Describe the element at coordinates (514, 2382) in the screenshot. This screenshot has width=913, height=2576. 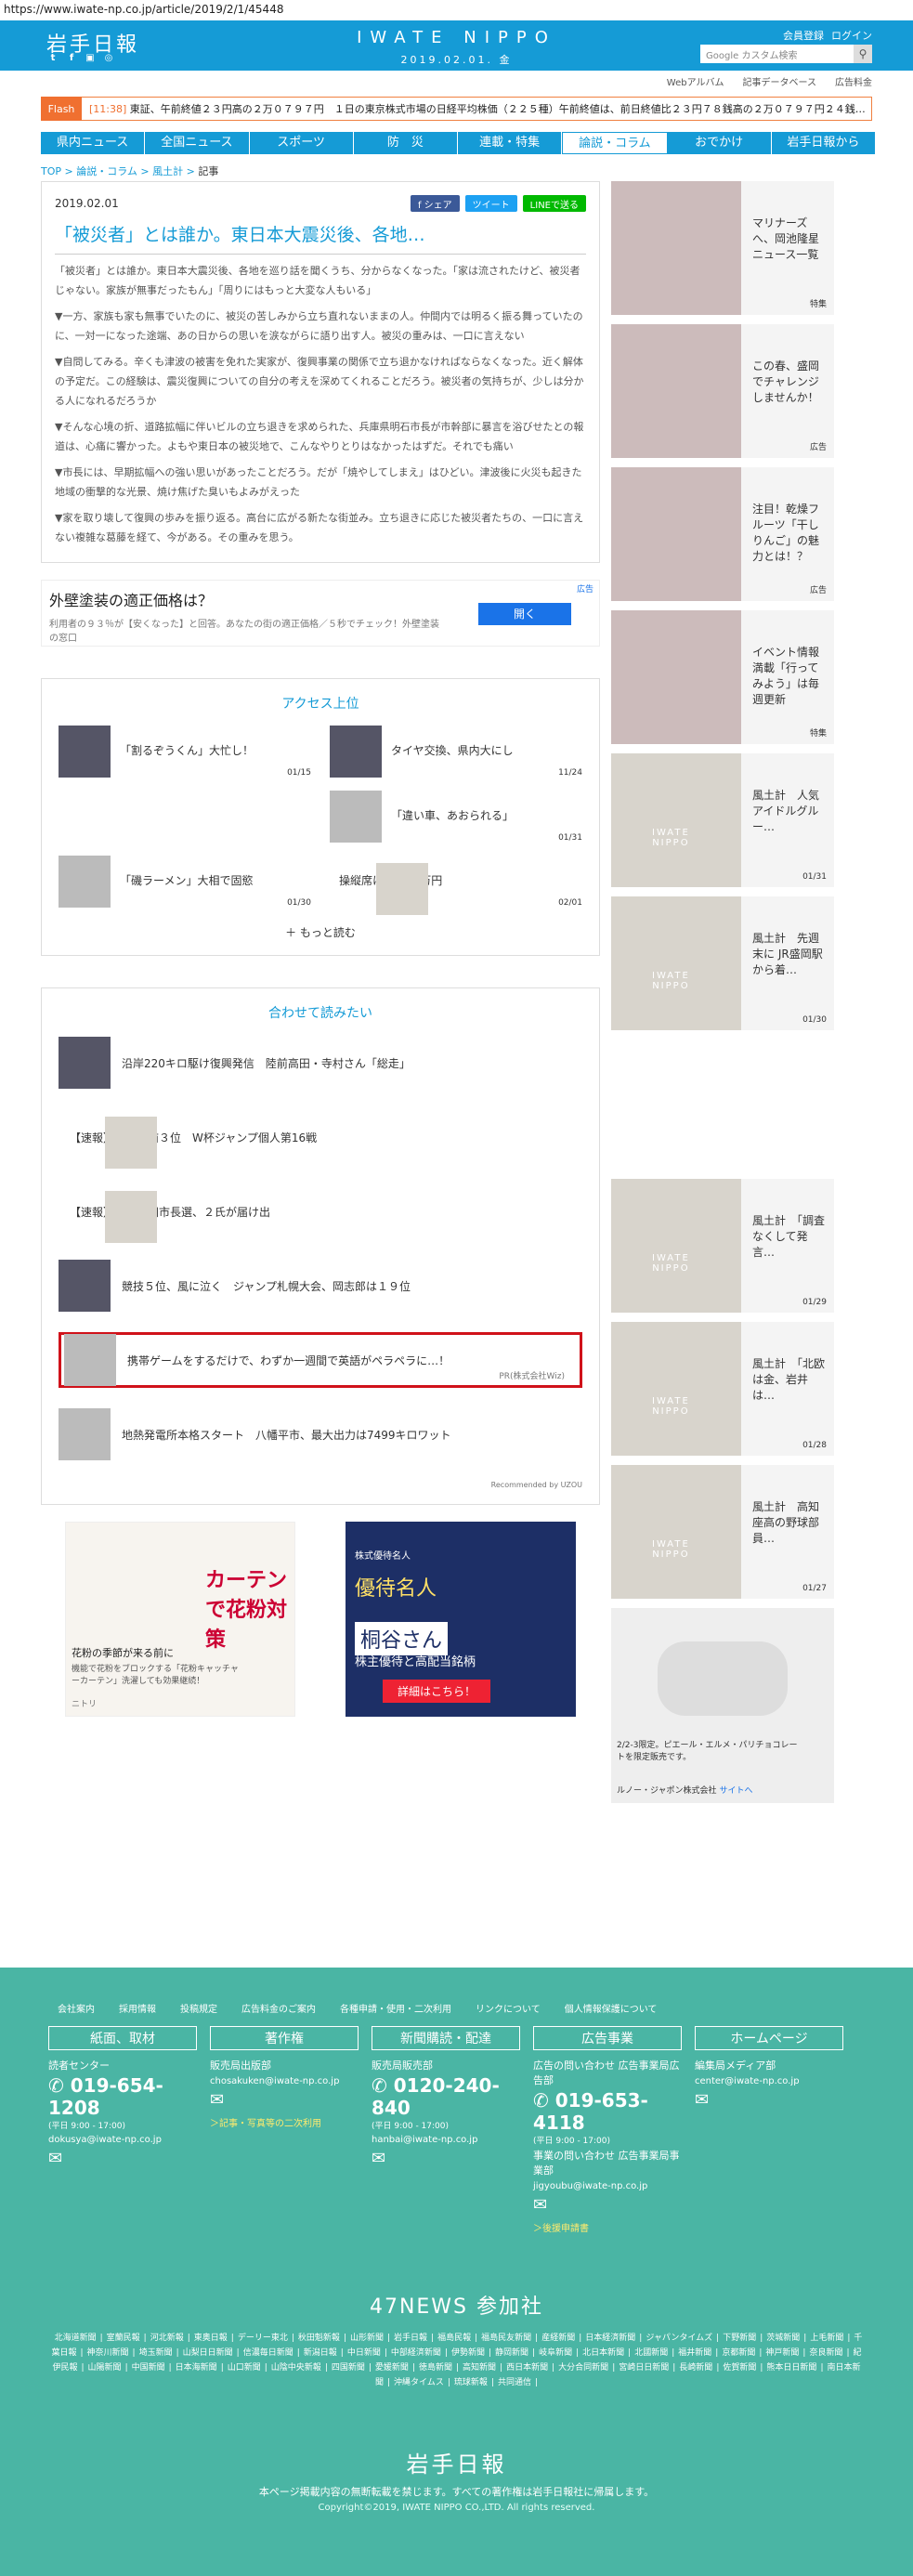
I see `news47-paper-link: 共同通信` at that location.